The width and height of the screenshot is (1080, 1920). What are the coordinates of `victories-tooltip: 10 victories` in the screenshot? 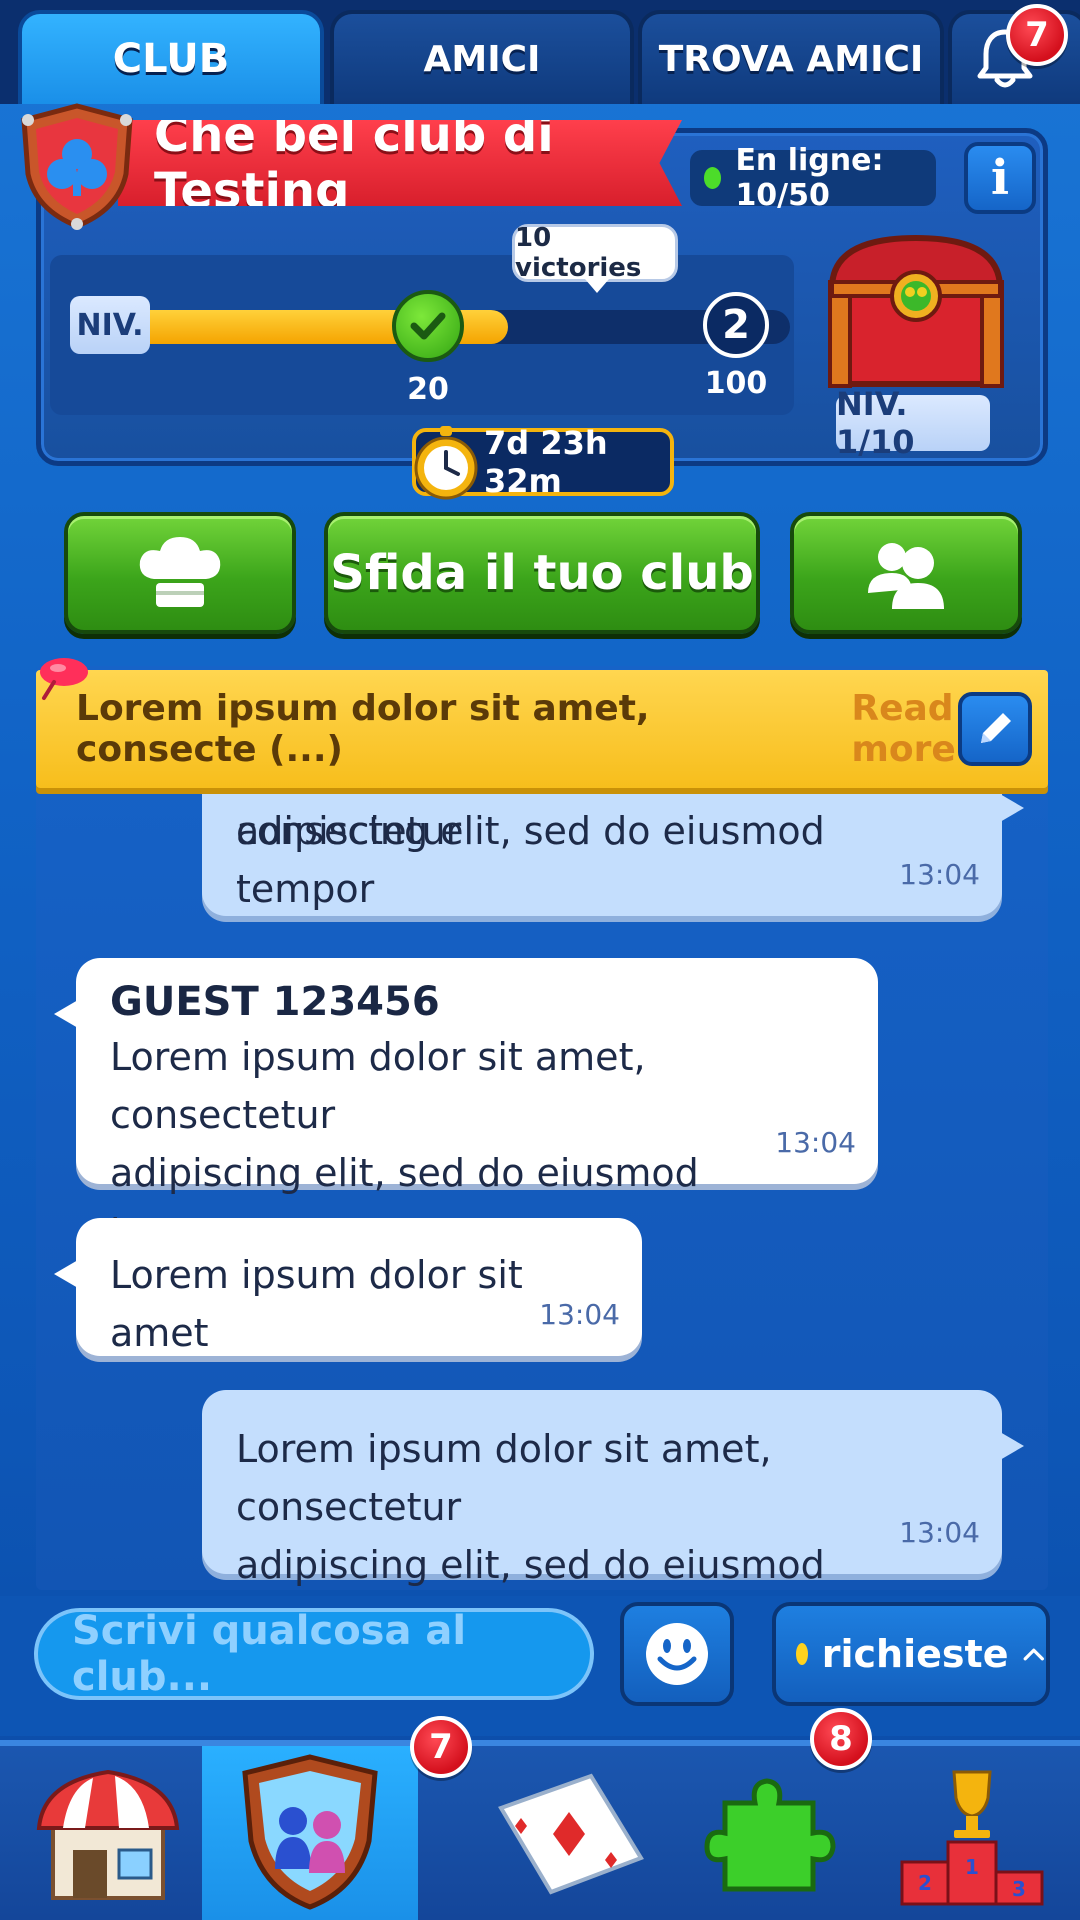 It's located at (595, 258).